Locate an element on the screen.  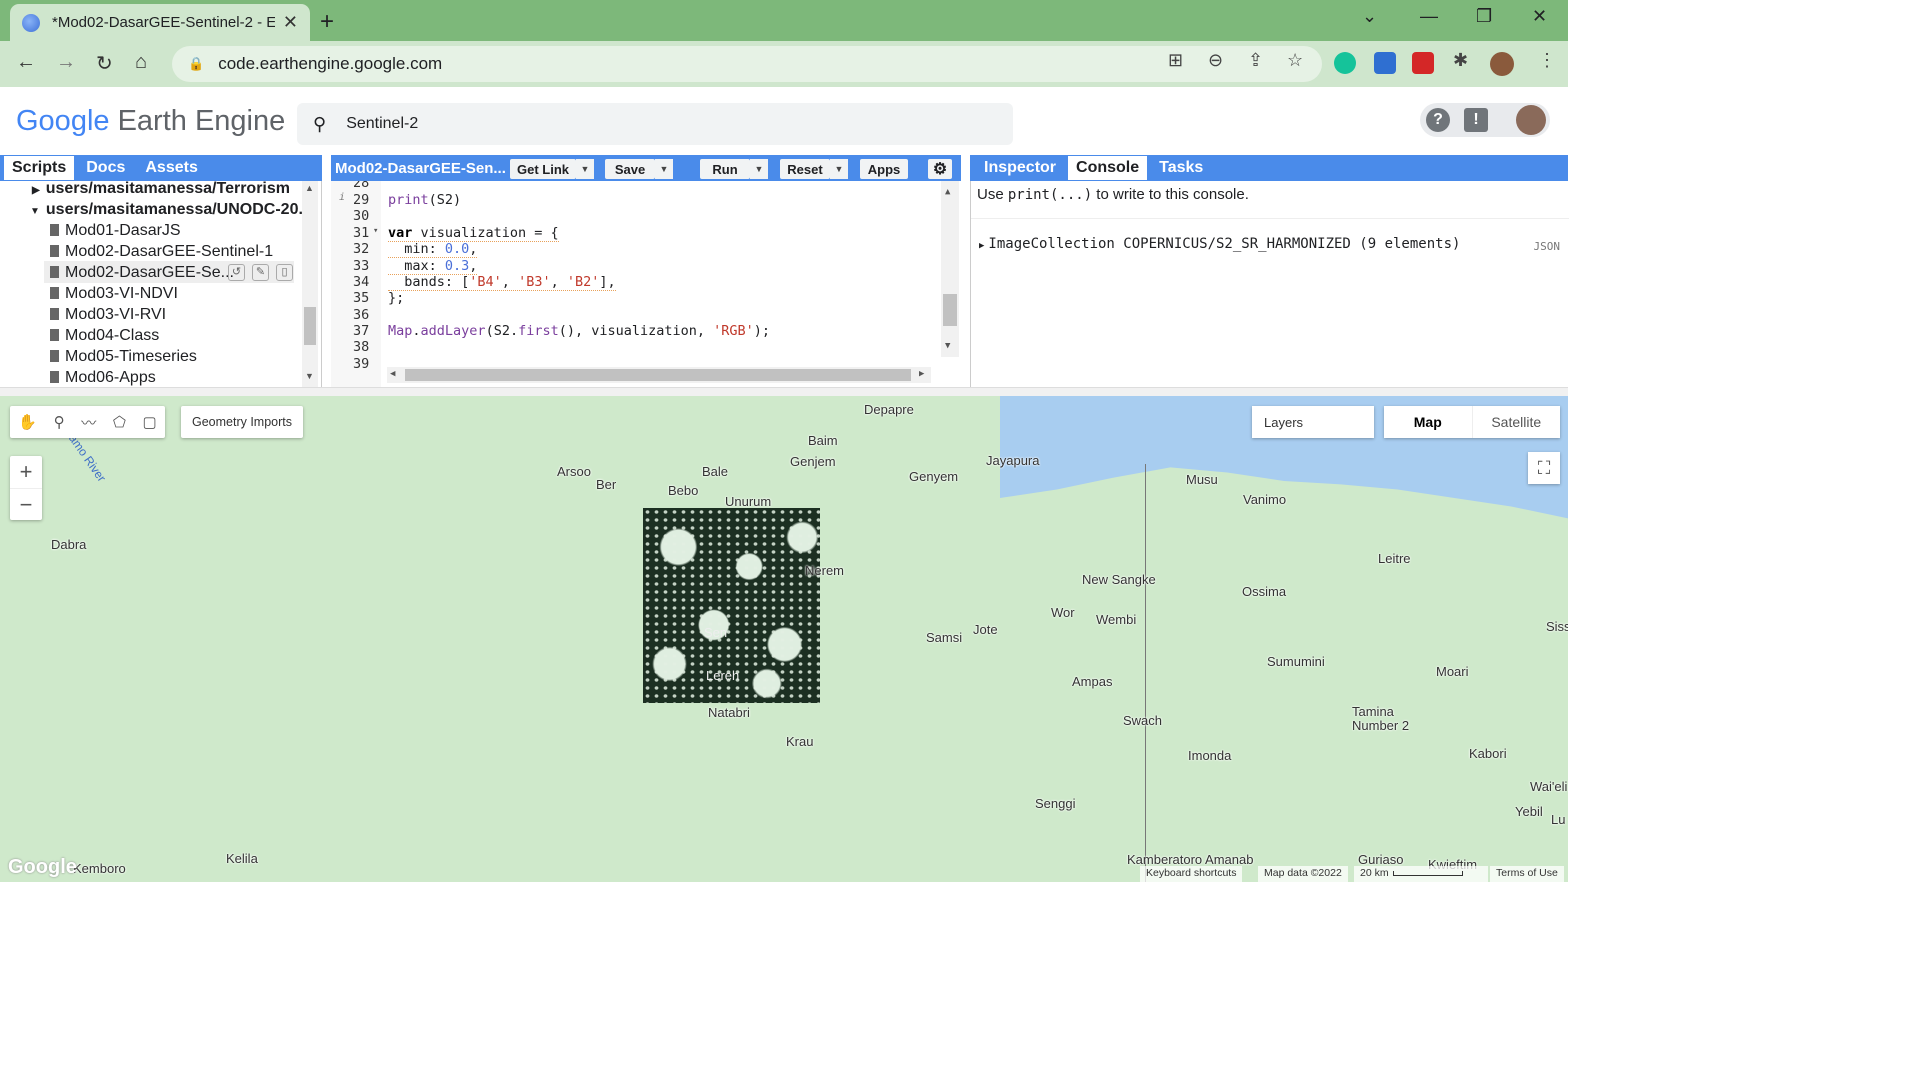
place-label: Genjem is located at coordinates (813, 461).